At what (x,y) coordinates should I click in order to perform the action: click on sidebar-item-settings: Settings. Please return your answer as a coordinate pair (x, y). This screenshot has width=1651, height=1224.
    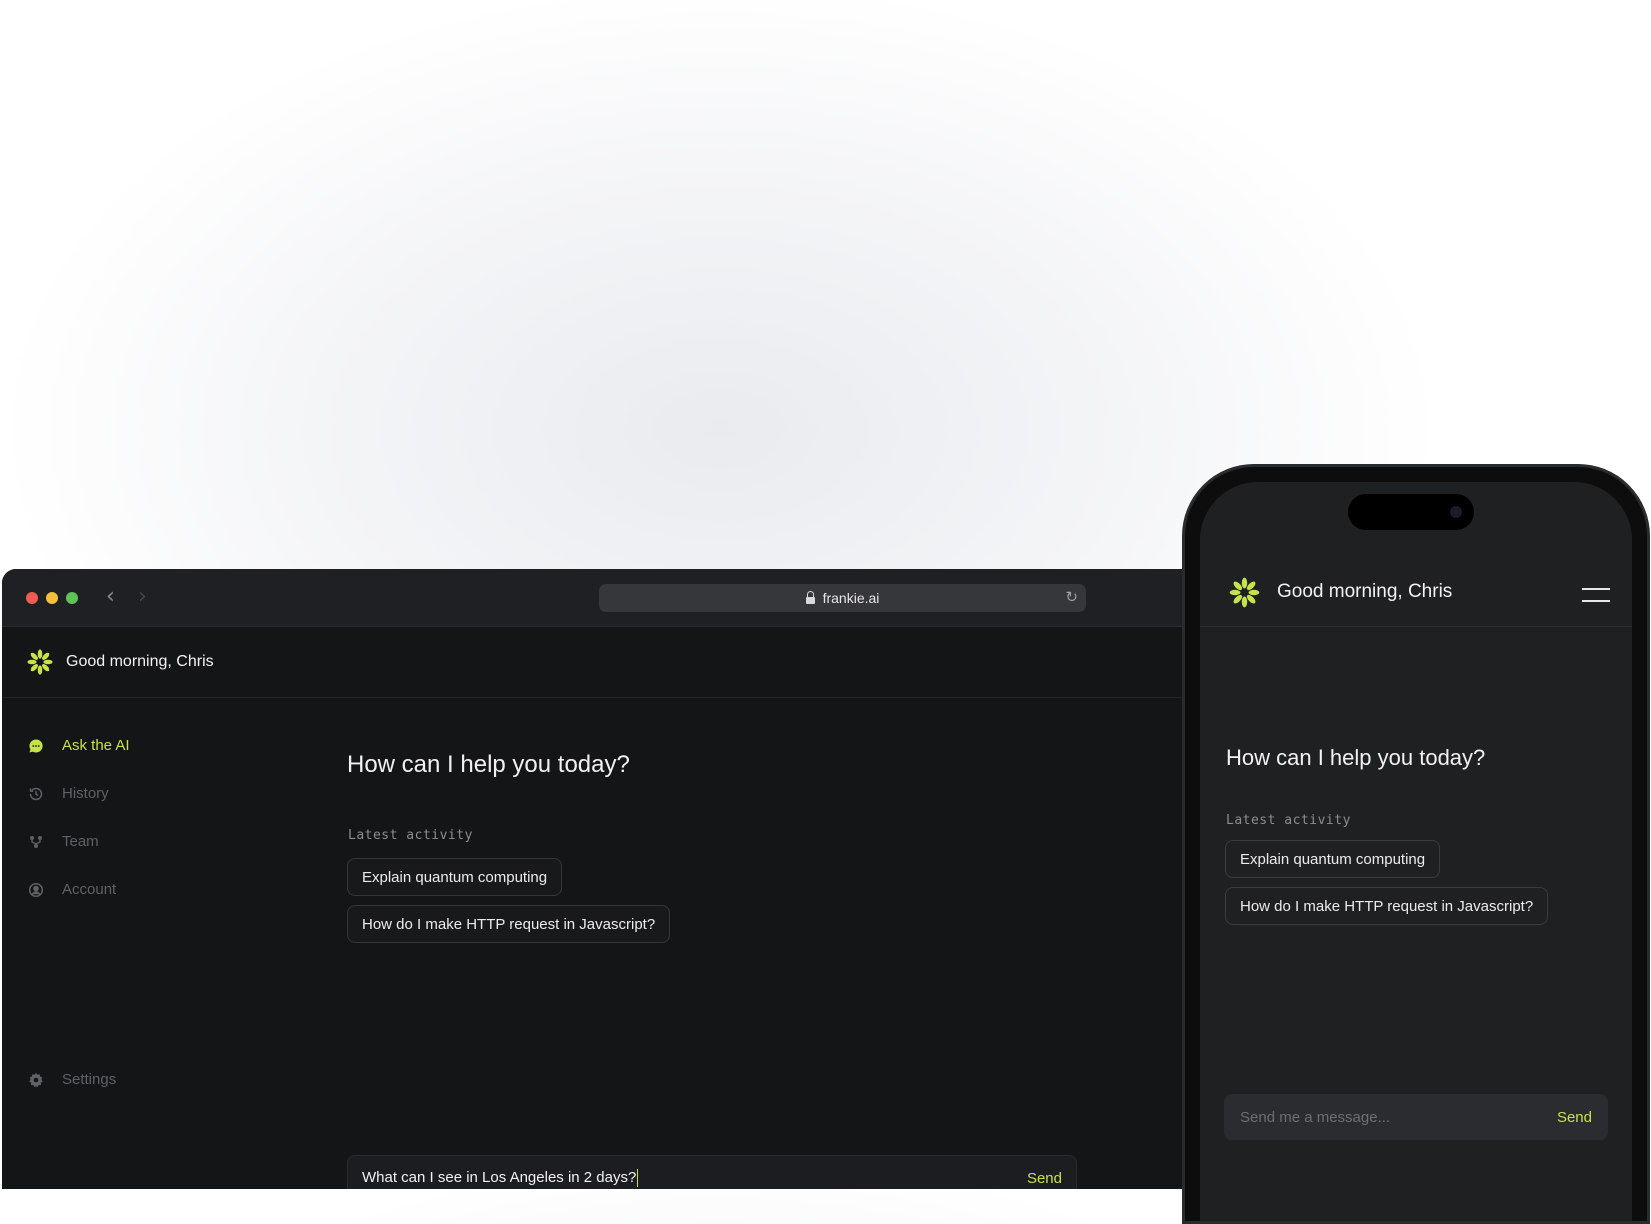
    Looking at the image, I should click on (72, 1079).